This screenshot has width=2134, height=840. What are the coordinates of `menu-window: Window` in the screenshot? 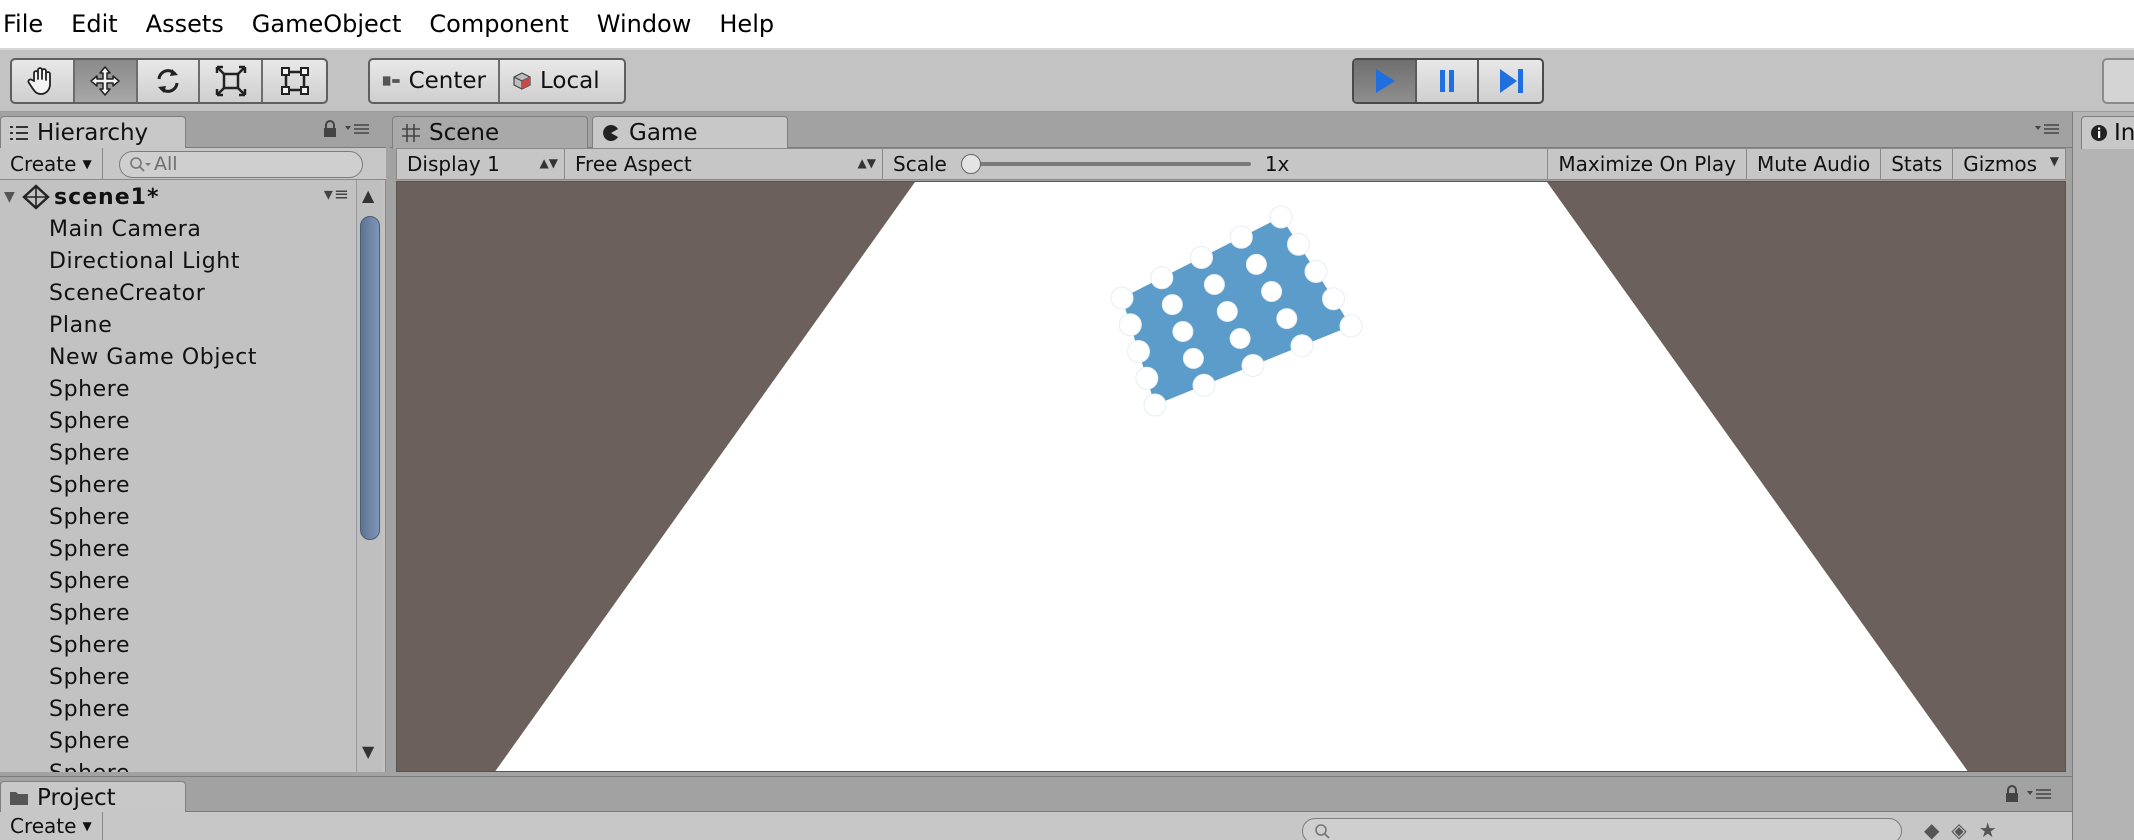 It's located at (644, 24).